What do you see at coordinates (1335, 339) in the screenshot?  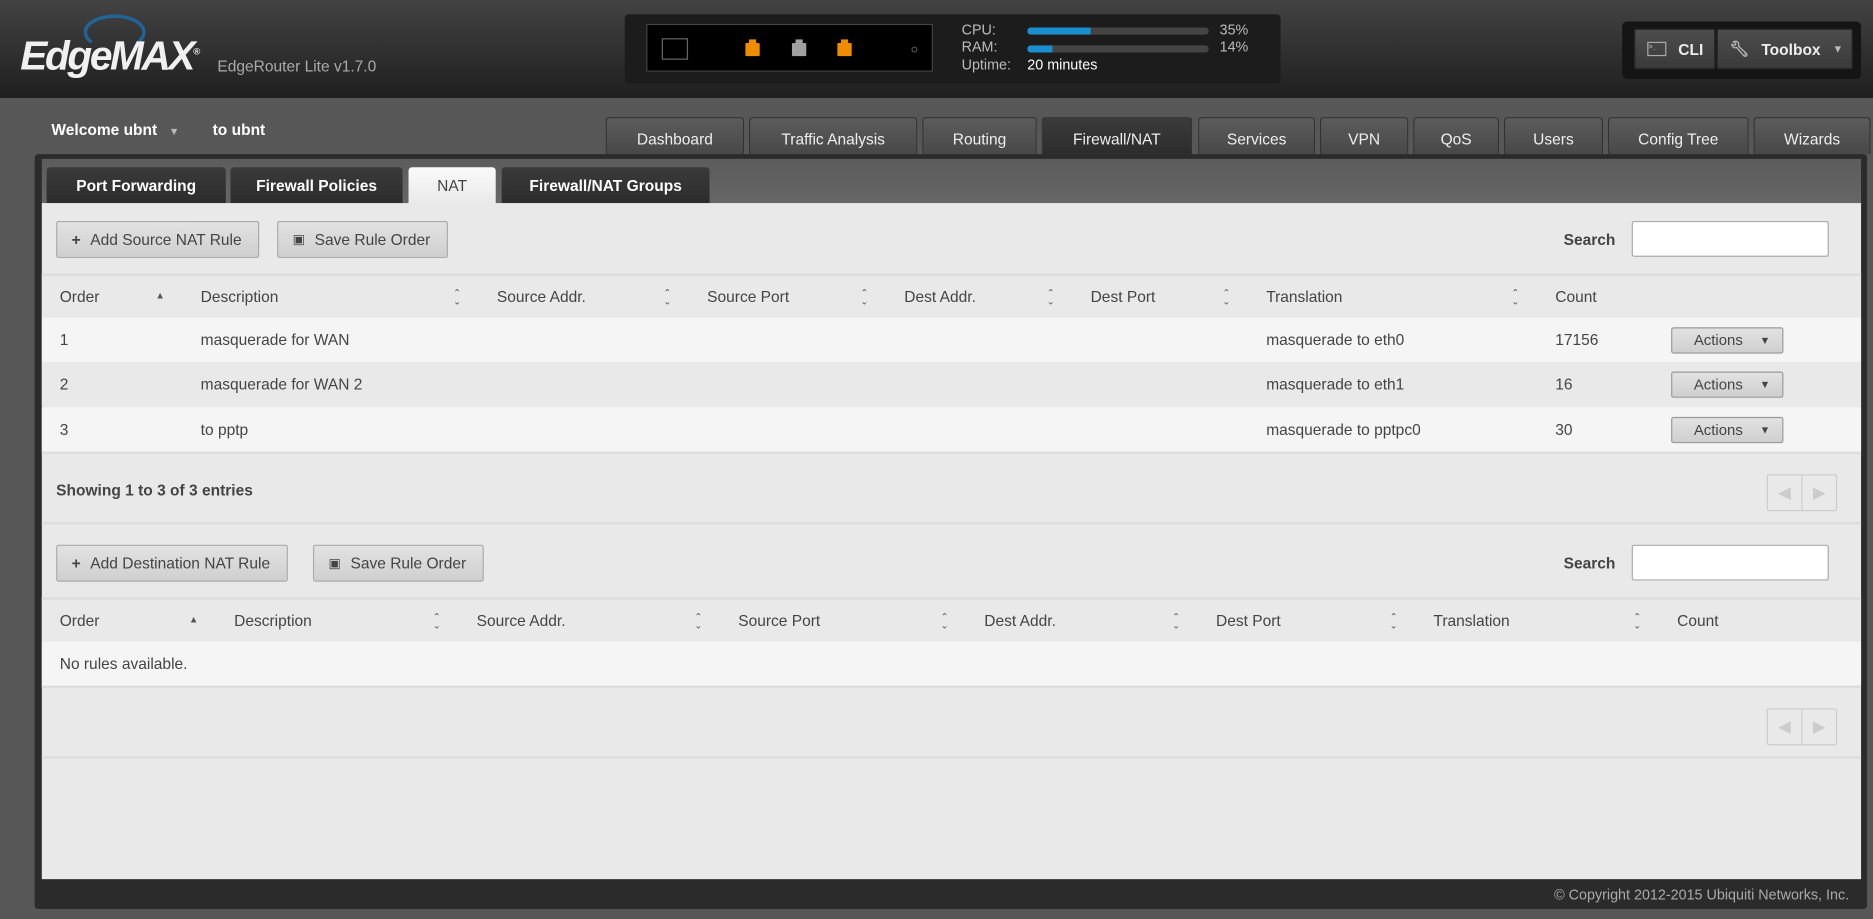 I see `row-translation: masquerade to eth0` at bounding box center [1335, 339].